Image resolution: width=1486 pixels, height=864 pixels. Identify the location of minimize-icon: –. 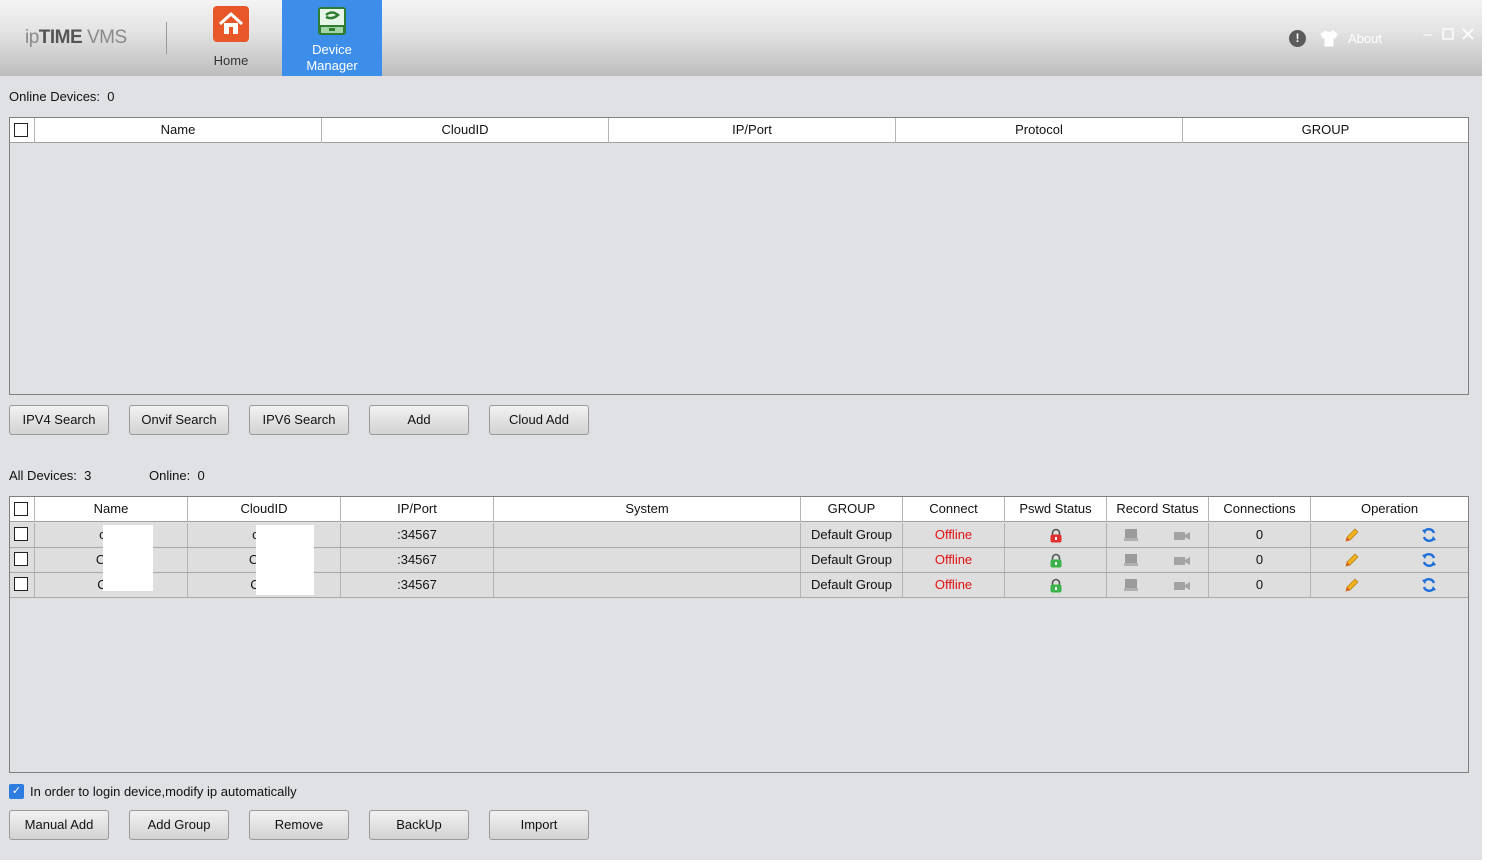
(1428, 35).